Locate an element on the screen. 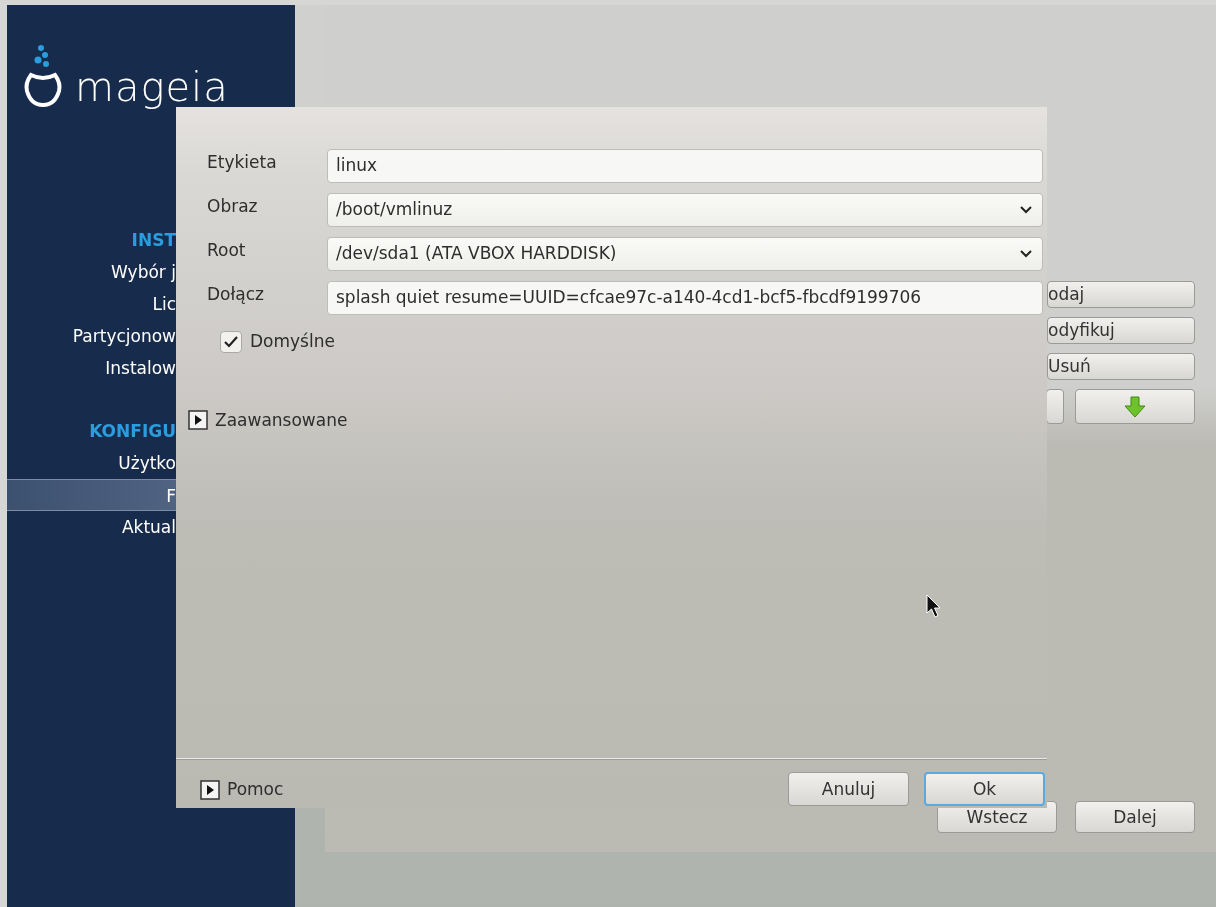  sidebar-section-title: KONFIGU is located at coordinates (132, 431).